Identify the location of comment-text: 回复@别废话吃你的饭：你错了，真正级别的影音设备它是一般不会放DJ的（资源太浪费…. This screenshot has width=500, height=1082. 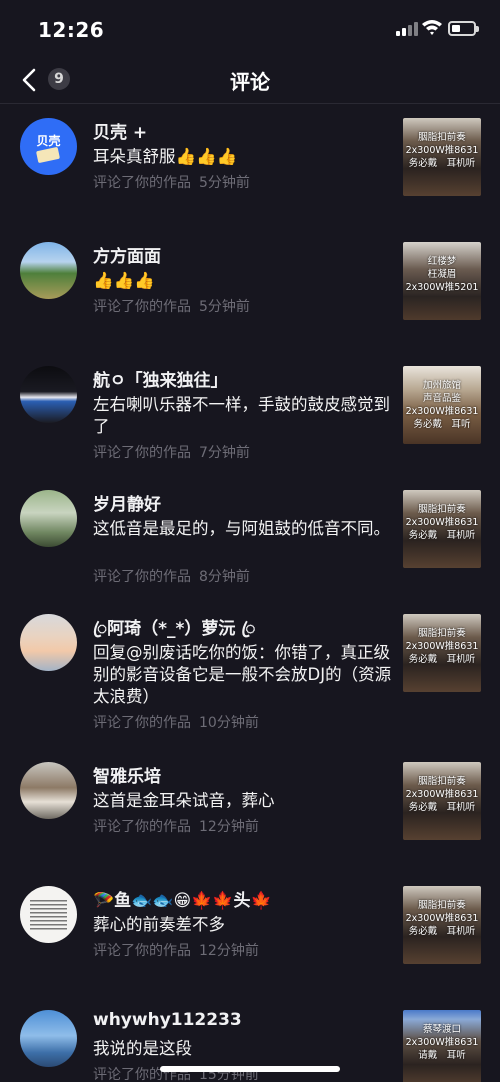
(242, 674).